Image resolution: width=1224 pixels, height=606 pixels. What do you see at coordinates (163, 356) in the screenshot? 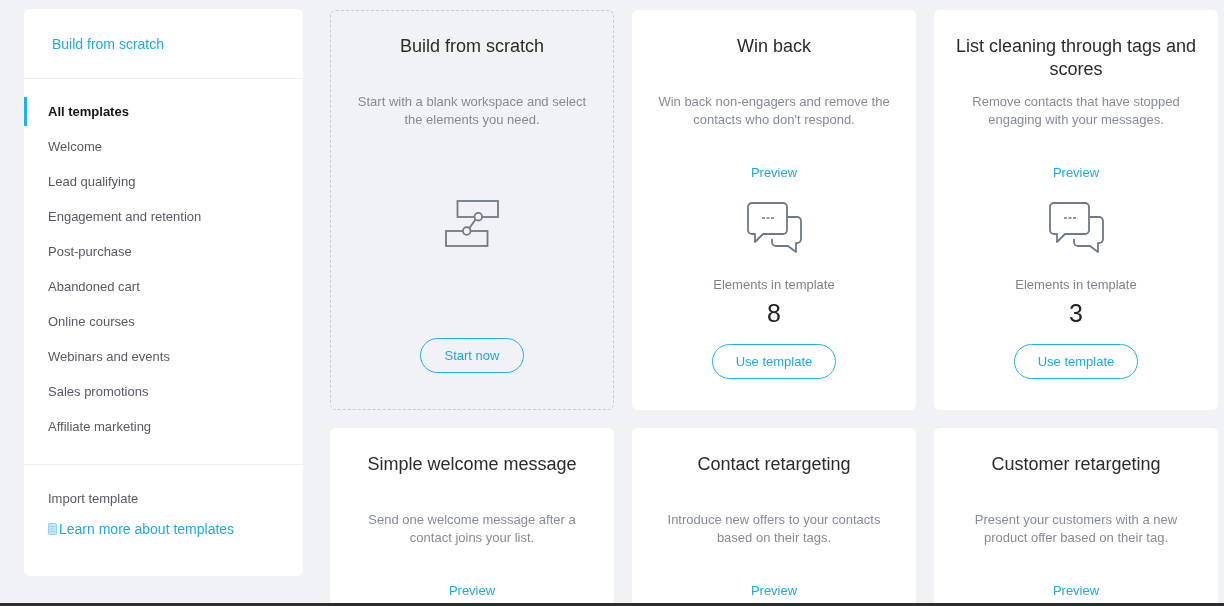
I see `category-item: Webinars and events` at bounding box center [163, 356].